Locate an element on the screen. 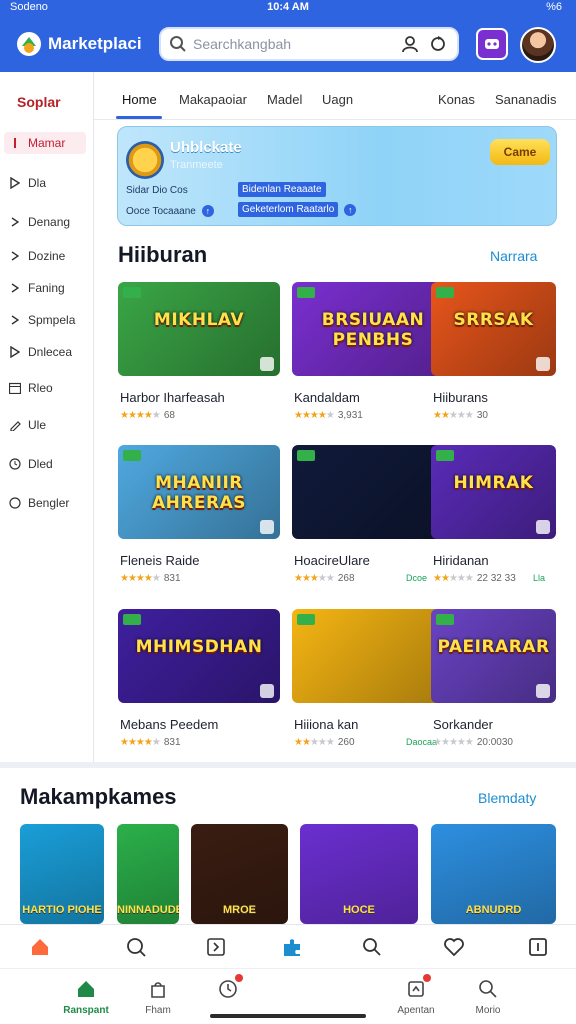 This screenshot has height=1024, width=576. tab-madel: Madel is located at coordinates (284, 99).